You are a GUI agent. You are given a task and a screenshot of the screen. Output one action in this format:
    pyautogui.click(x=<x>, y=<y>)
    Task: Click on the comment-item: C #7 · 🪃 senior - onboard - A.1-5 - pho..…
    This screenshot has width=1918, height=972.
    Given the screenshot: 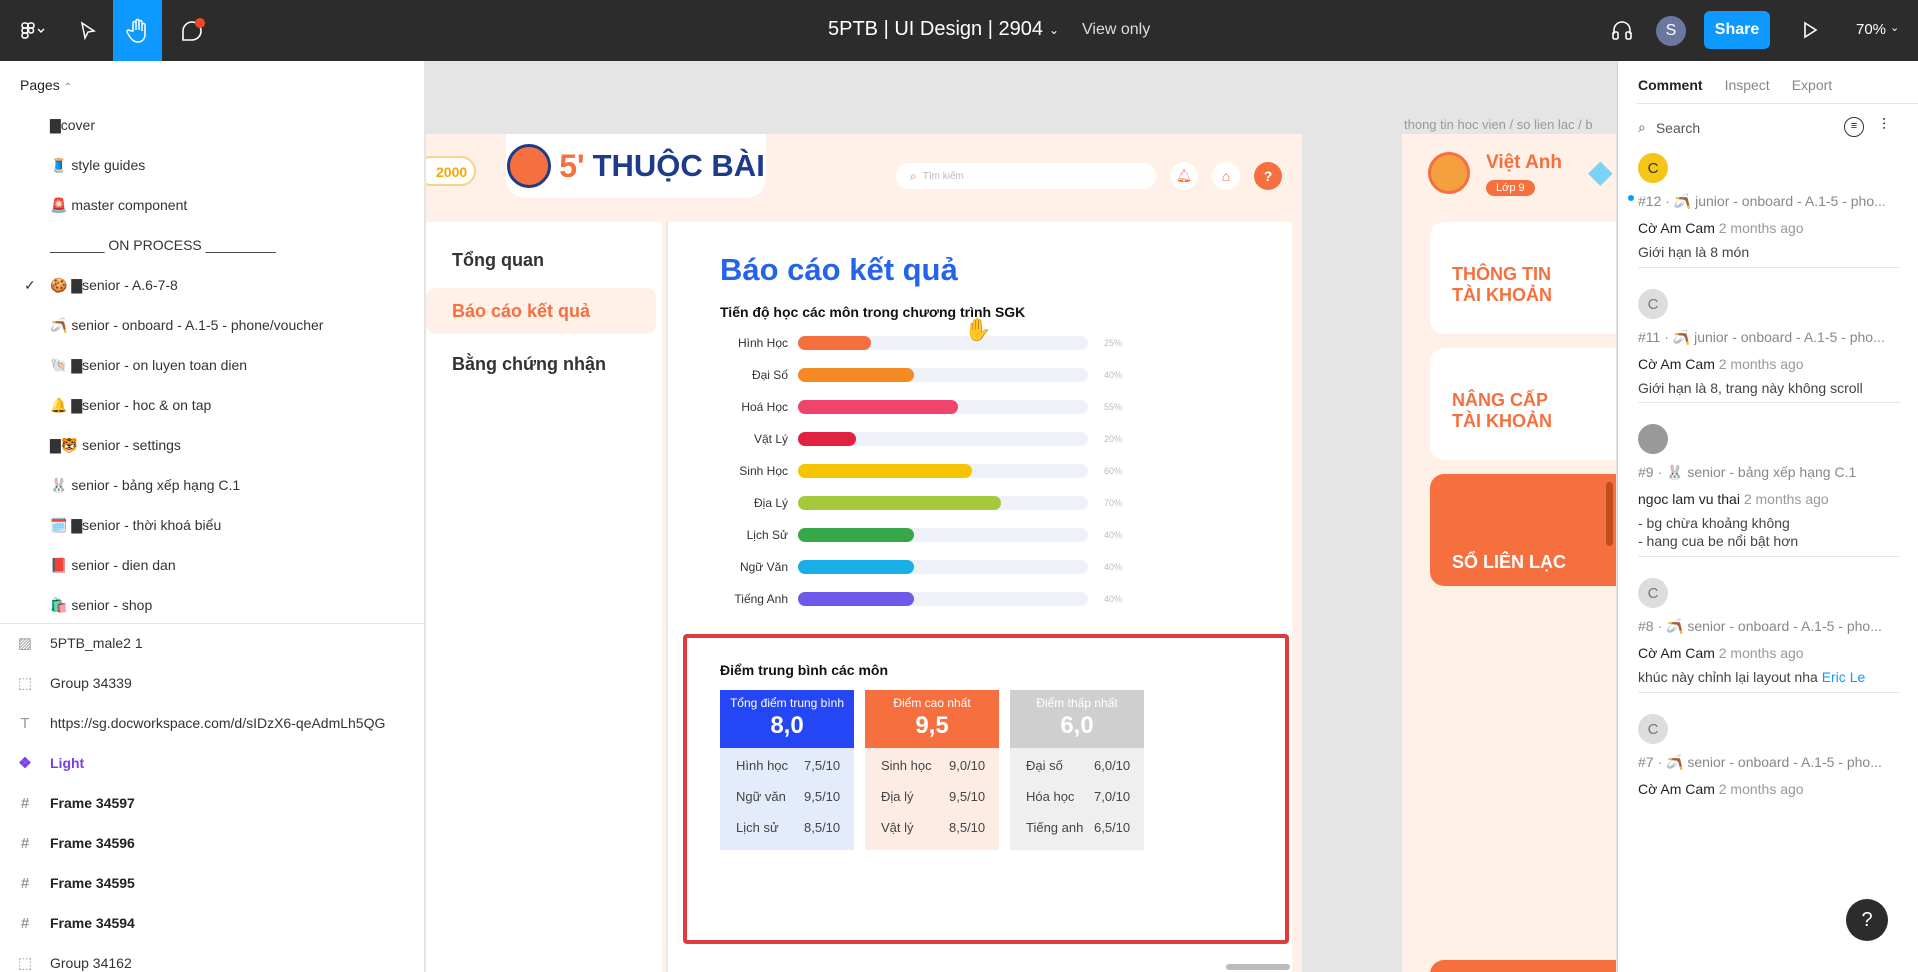 What is the action you would take?
    pyautogui.click(x=1769, y=755)
    